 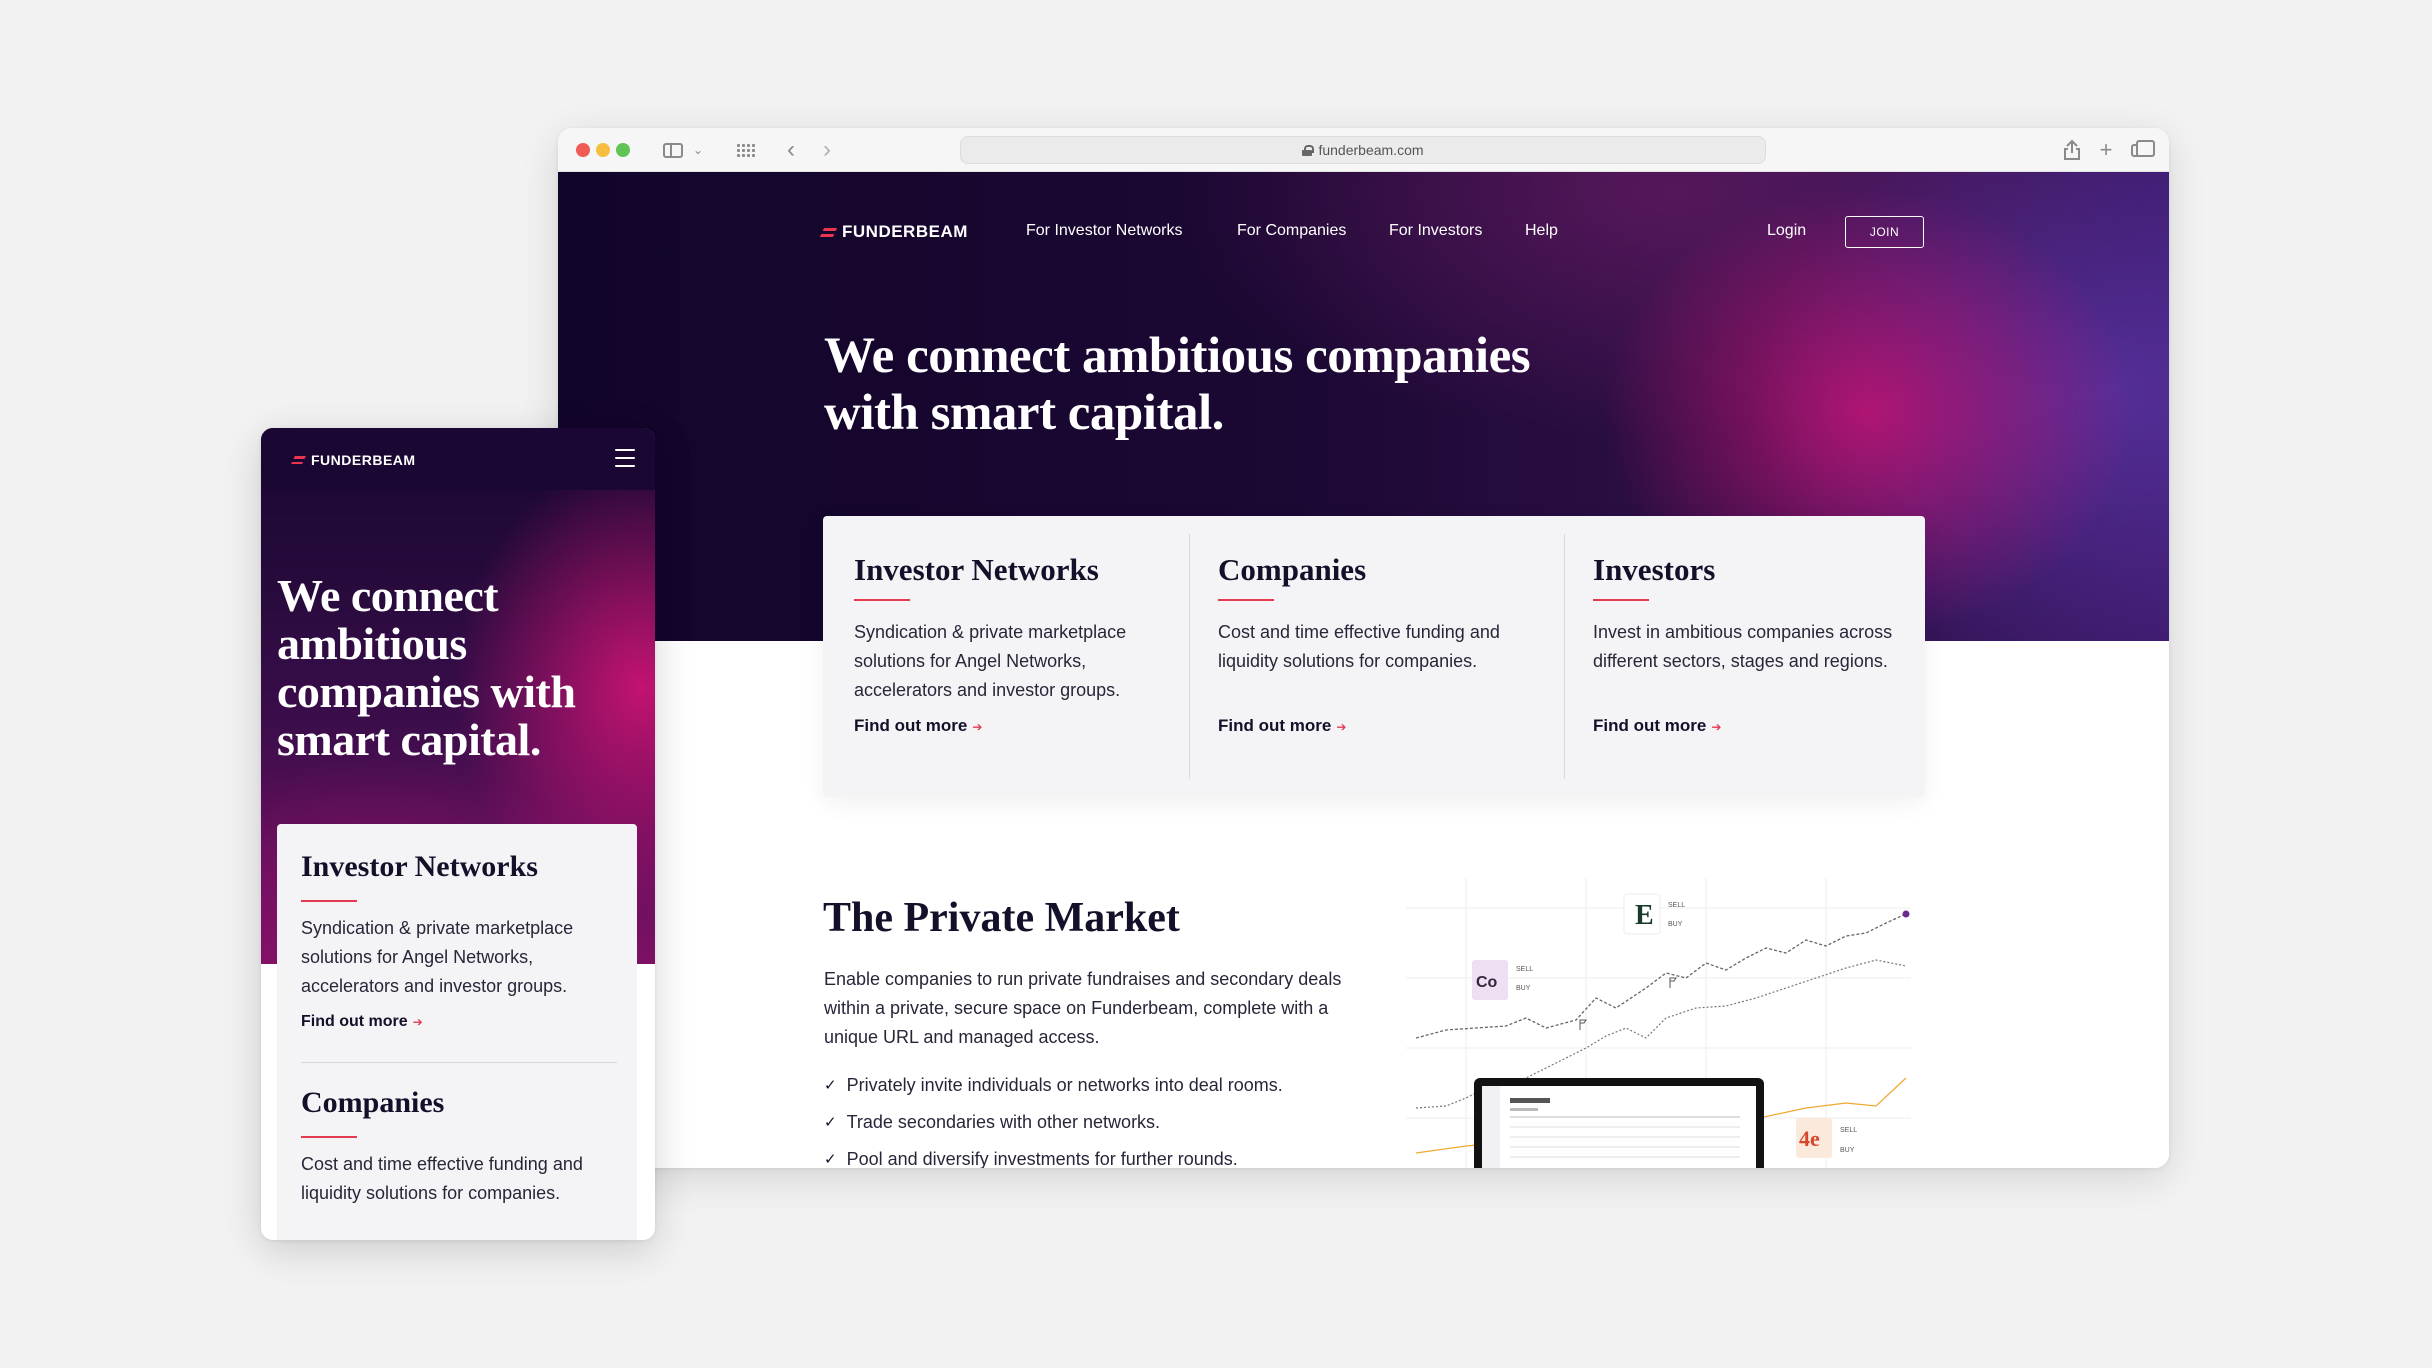 What do you see at coordinates (1435, 231) in the screenshot?
I see `nav-link-investors: For Investors` at bounding box center [1435, 231].